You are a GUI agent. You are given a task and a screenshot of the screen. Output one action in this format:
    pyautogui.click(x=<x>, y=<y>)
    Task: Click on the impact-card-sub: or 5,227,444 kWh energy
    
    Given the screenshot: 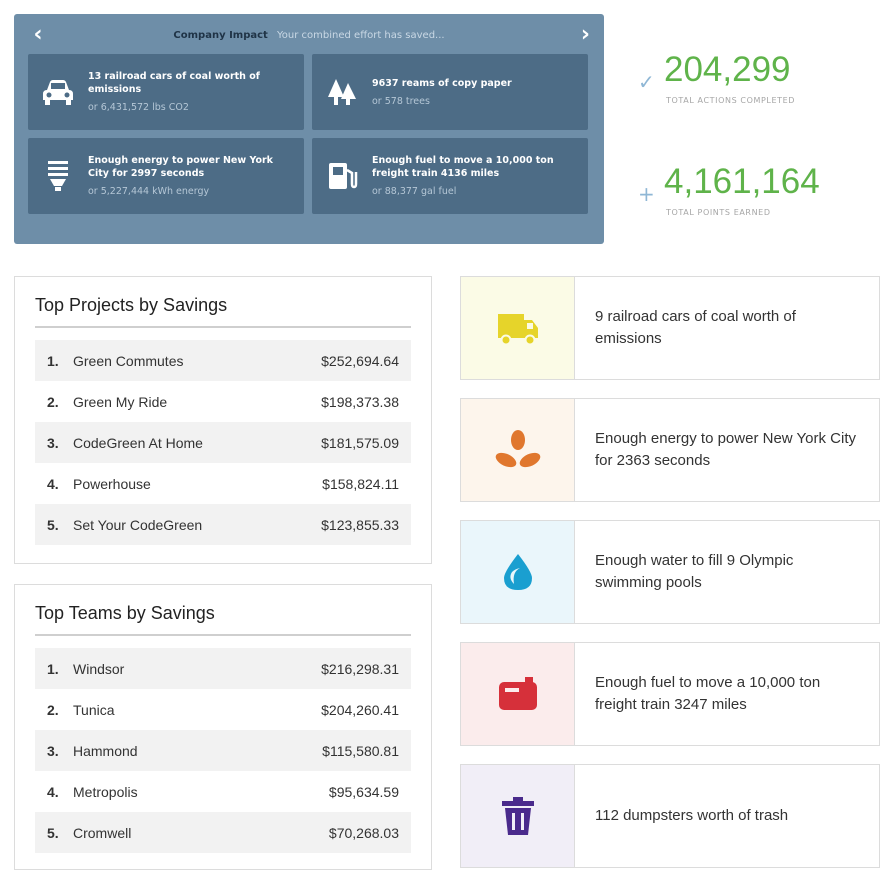 What is the action you would take?
    pyautogui.click(x=149, y=191)
    